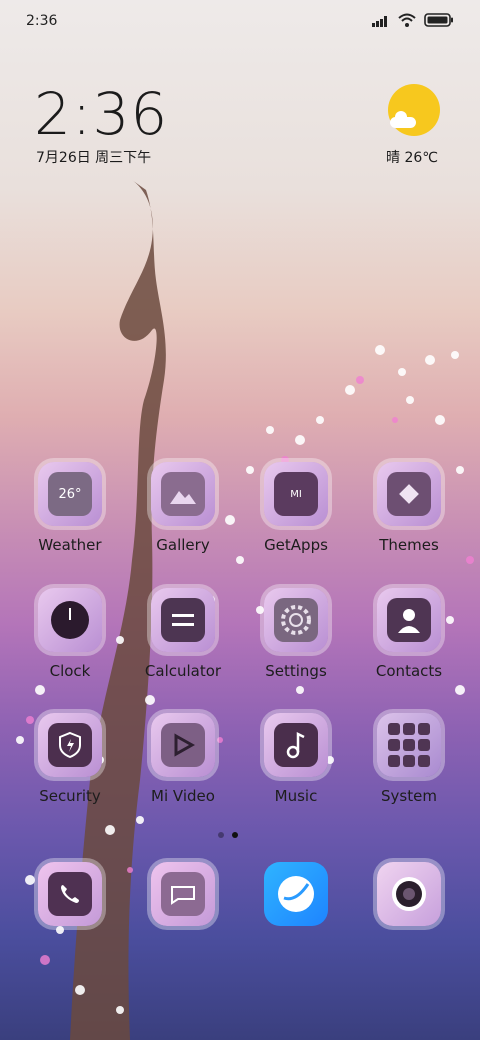 The height and width of the screenshot is (1040, 480). Describe the element at coordinates (379, 21) in the screenshot. I see `signal-icon` at that location.